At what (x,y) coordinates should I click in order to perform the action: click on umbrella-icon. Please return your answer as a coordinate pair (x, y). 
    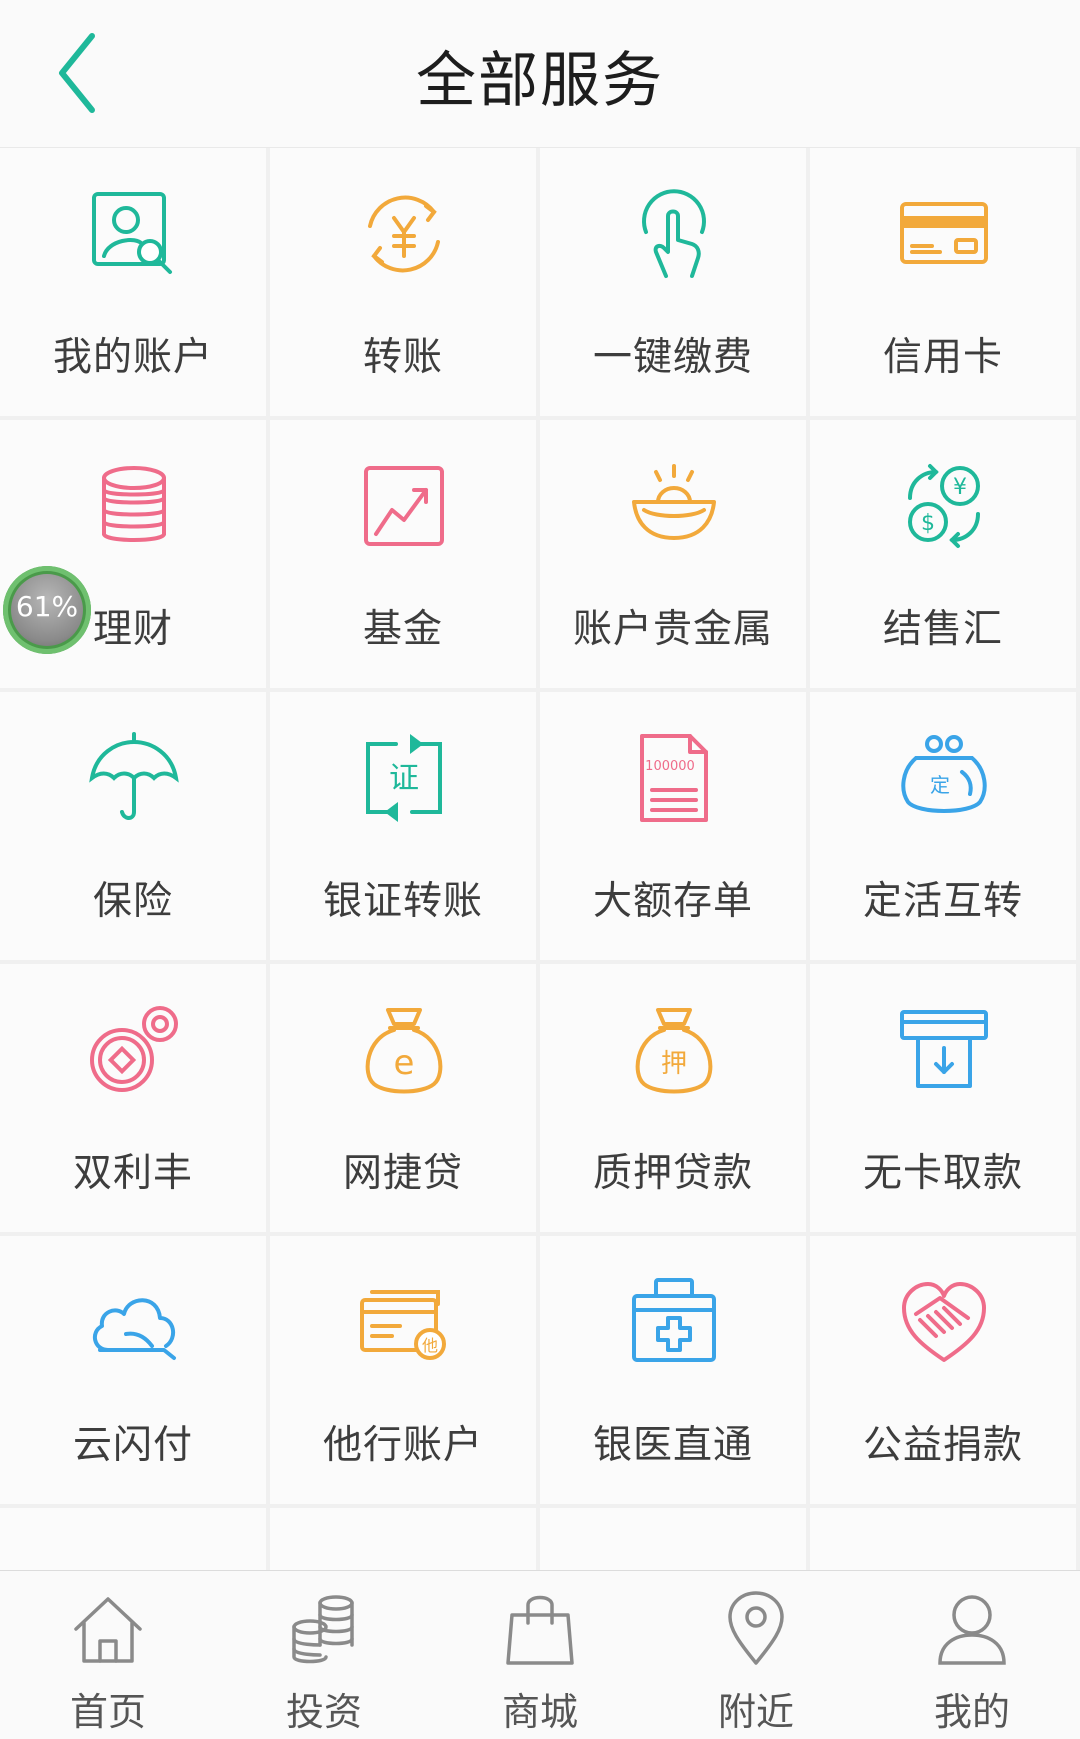
    Looking at the image, I should click on (134, 776).